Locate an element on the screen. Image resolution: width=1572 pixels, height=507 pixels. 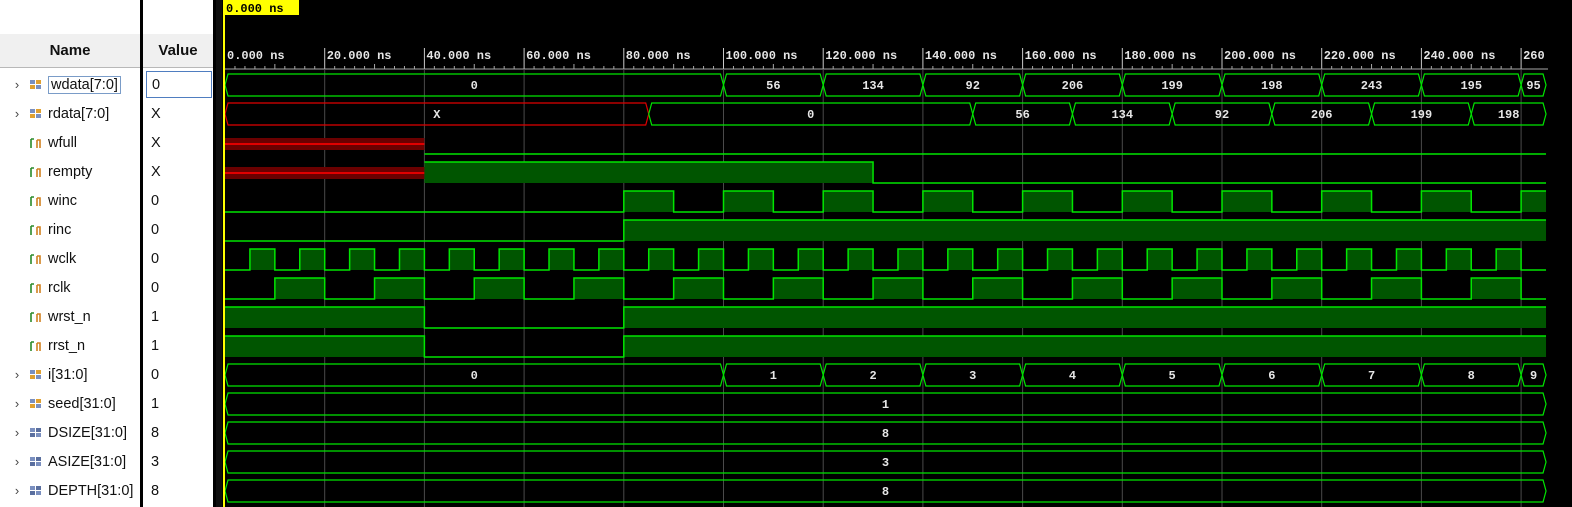
bus-wave: X 0 56 134 92 206 199 198 is located at coordinates (885, 114).